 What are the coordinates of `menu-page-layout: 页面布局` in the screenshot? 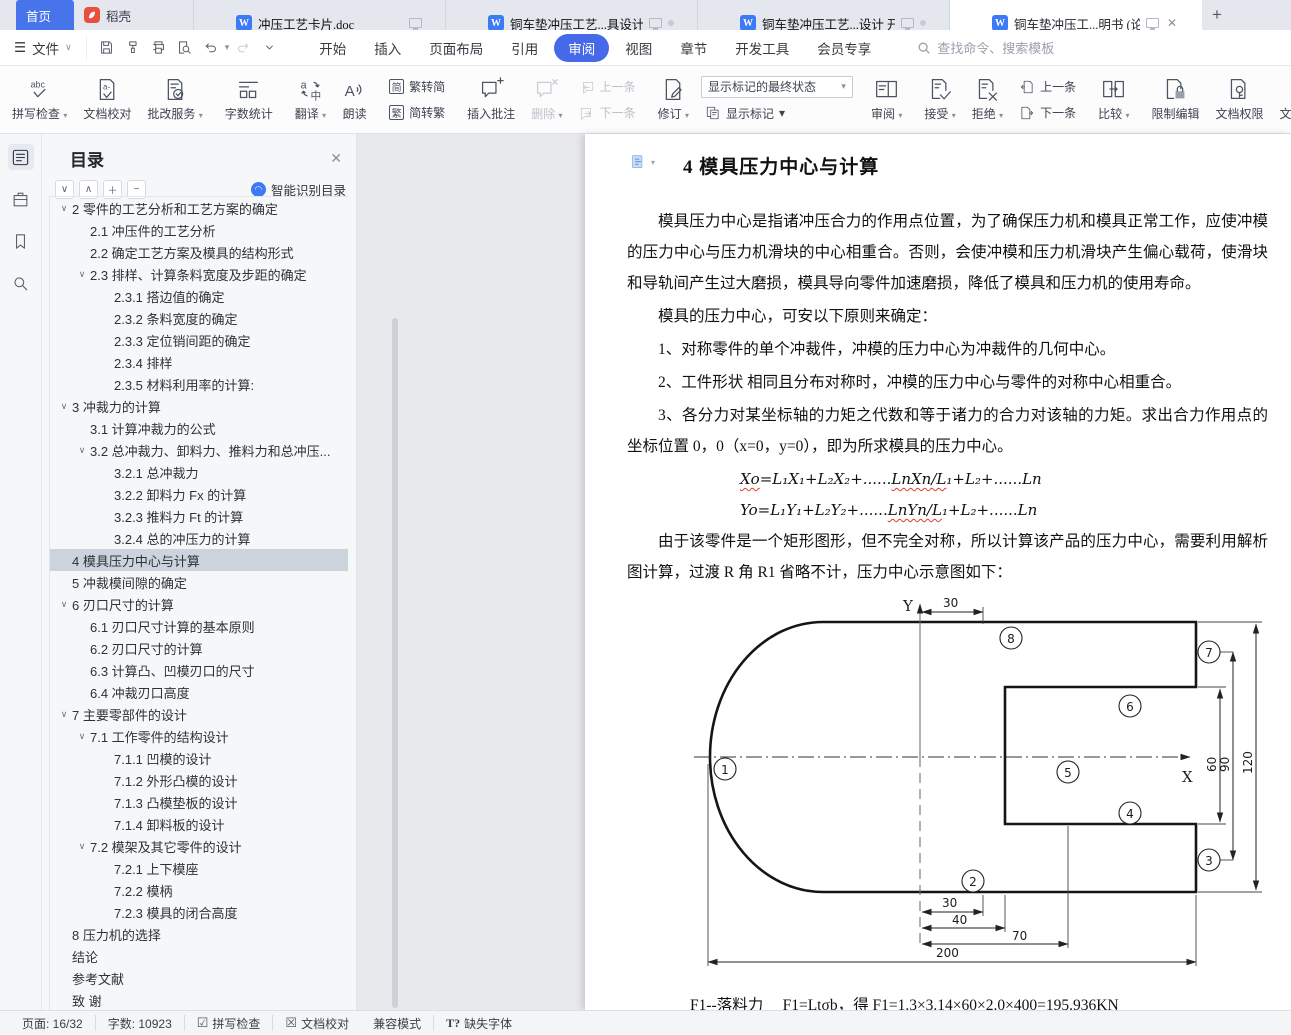 It's located at (456, 48).